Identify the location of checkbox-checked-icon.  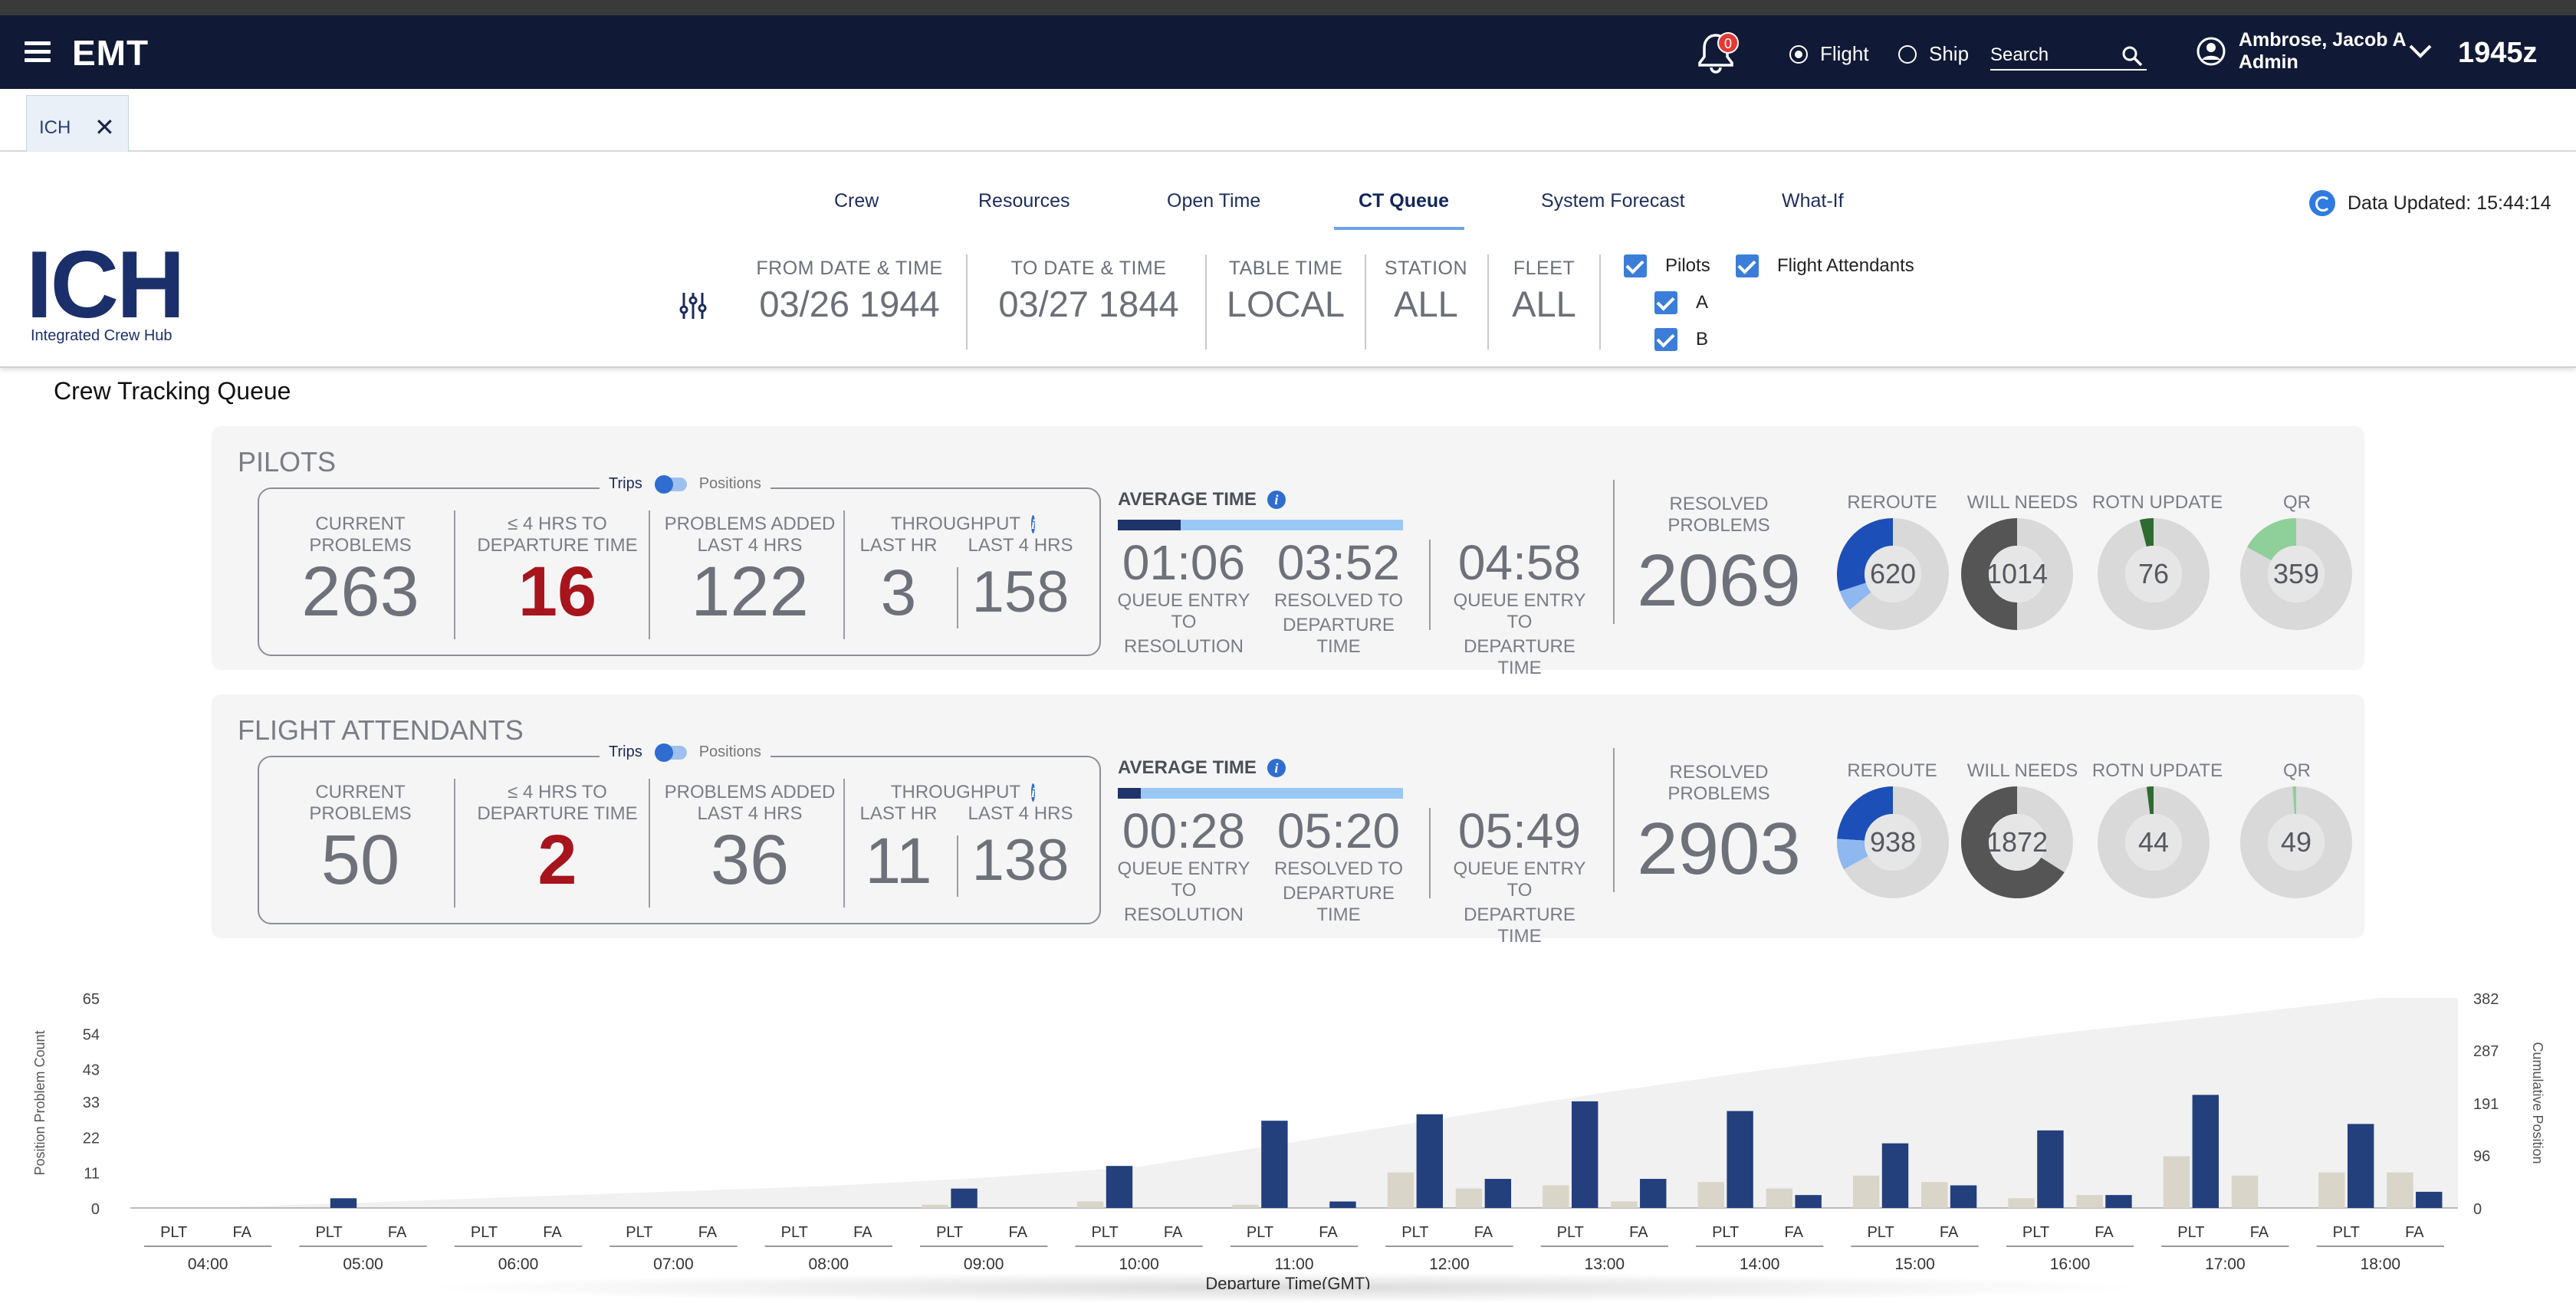
(1665, 339).